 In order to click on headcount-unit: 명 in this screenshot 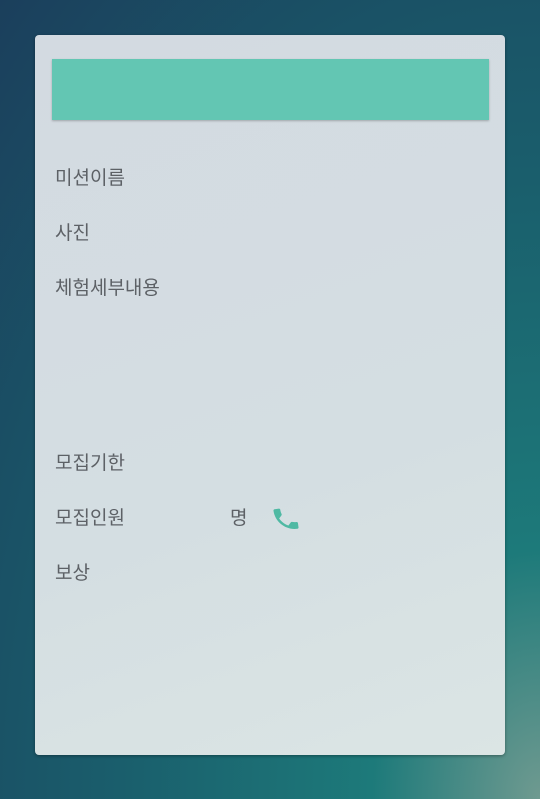, I will do `click(239, 518)`.